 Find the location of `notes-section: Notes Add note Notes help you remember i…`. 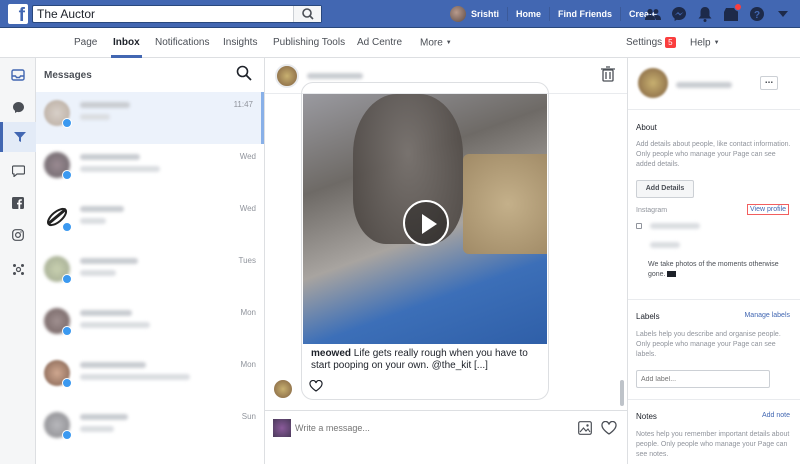

notes-section: Notes Add note Notes help you remember i… is located at coordinates (714, 432).